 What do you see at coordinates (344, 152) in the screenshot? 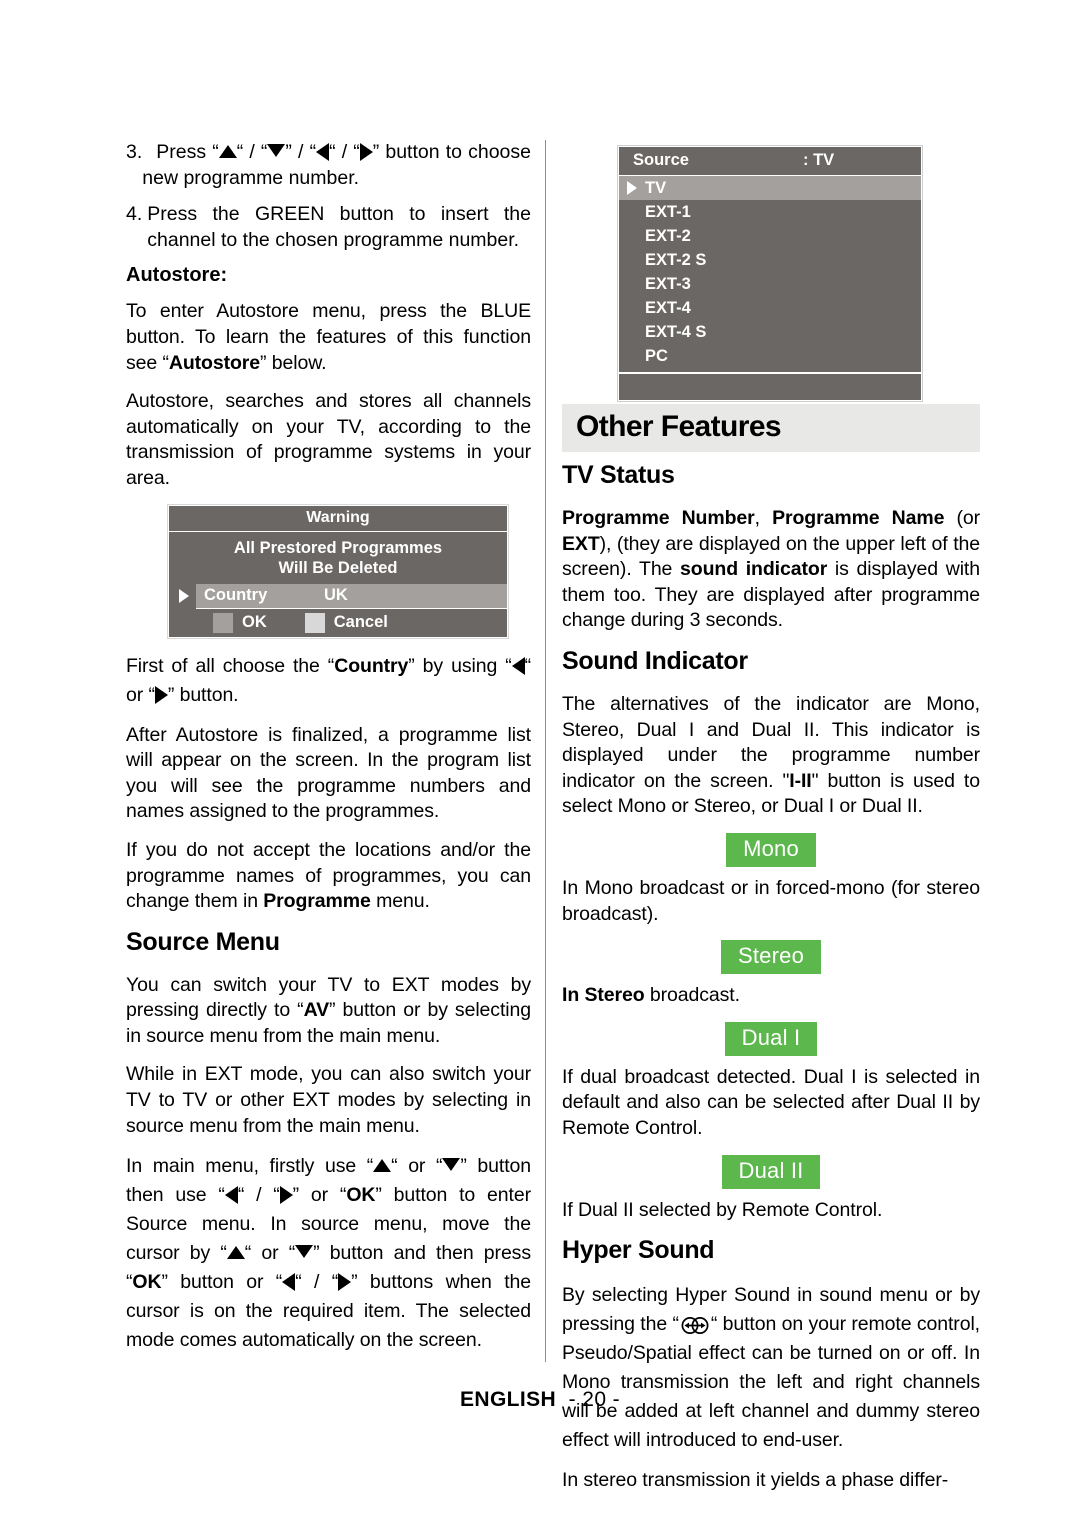
I see `step3-text-d: “ / “` at bounding box center [344, 152].